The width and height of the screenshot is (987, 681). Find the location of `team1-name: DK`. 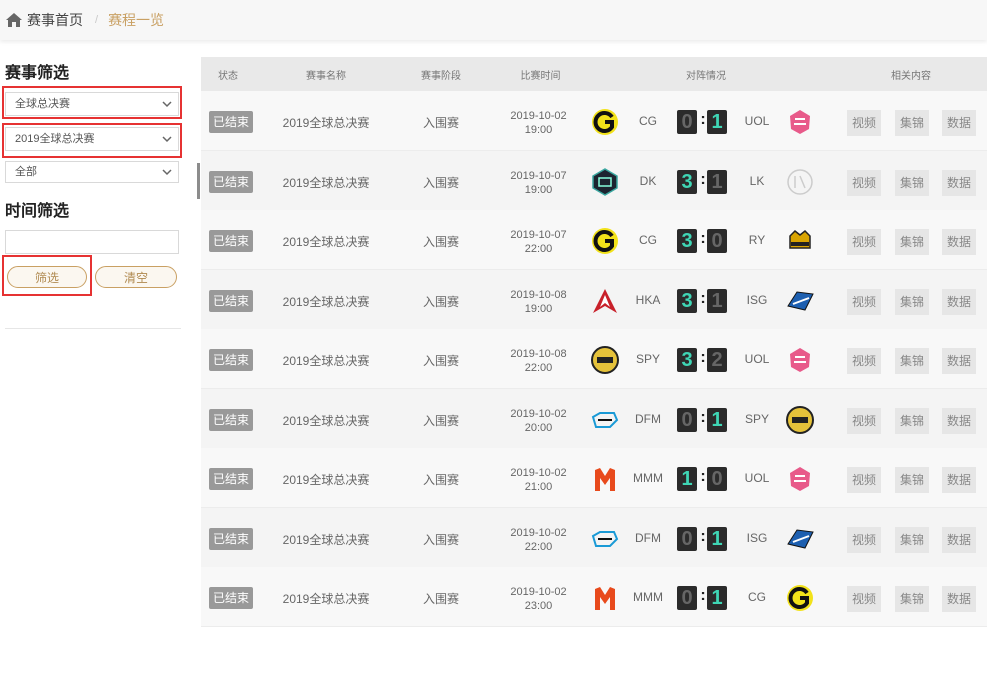

team1-name: DK is located at coordinates (648, 180).